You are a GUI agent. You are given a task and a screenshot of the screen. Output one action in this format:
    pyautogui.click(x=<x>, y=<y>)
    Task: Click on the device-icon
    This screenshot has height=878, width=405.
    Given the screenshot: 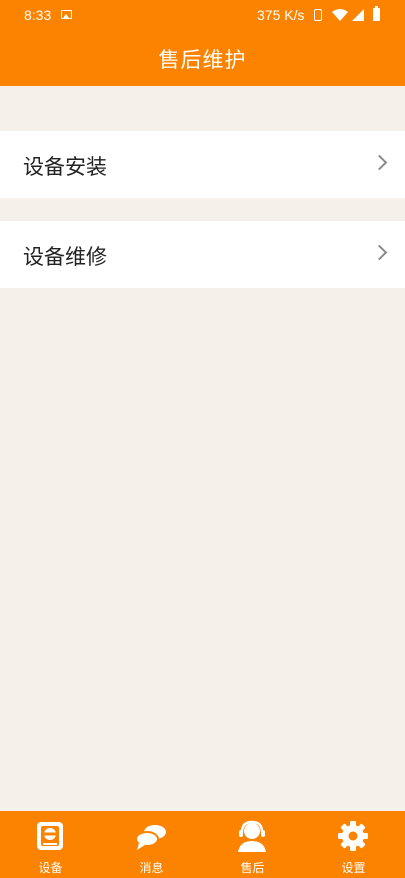 What is the action you would take?
    pyautogui.click(x=50, y=836)
    